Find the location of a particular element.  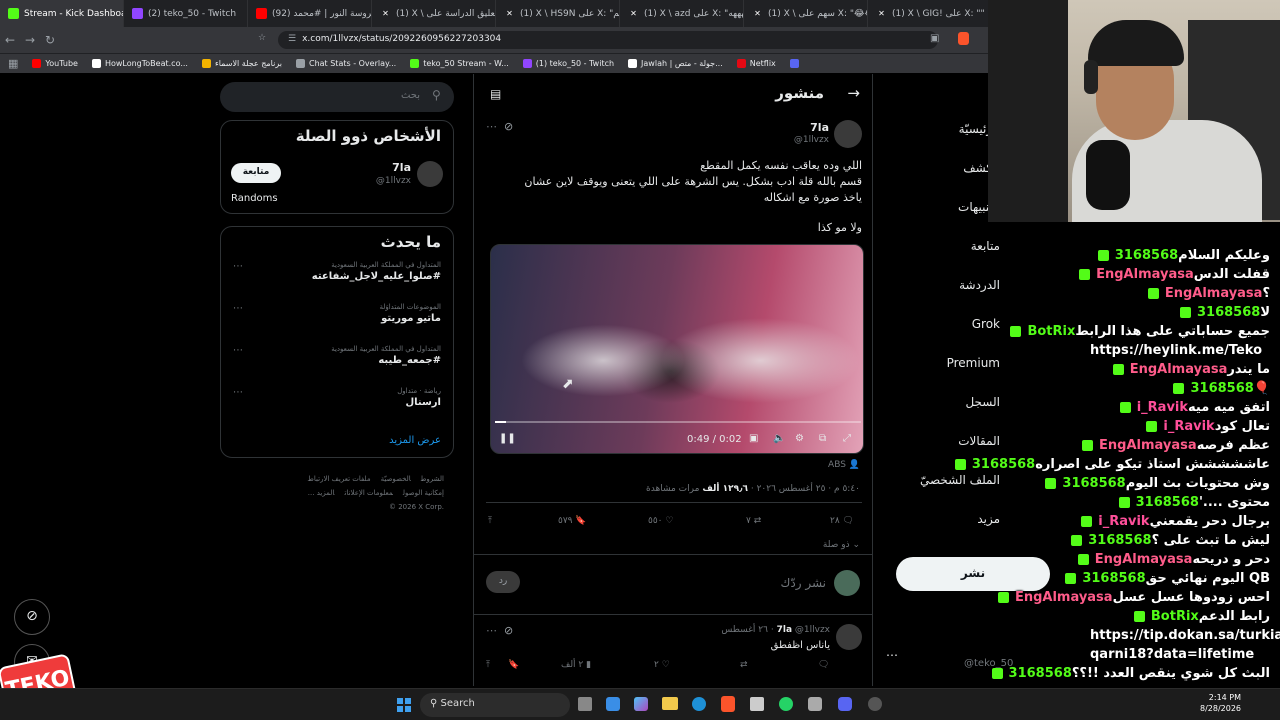

chat-text: QB اليوم نهائي حق is located at coordinates (1207, 578).